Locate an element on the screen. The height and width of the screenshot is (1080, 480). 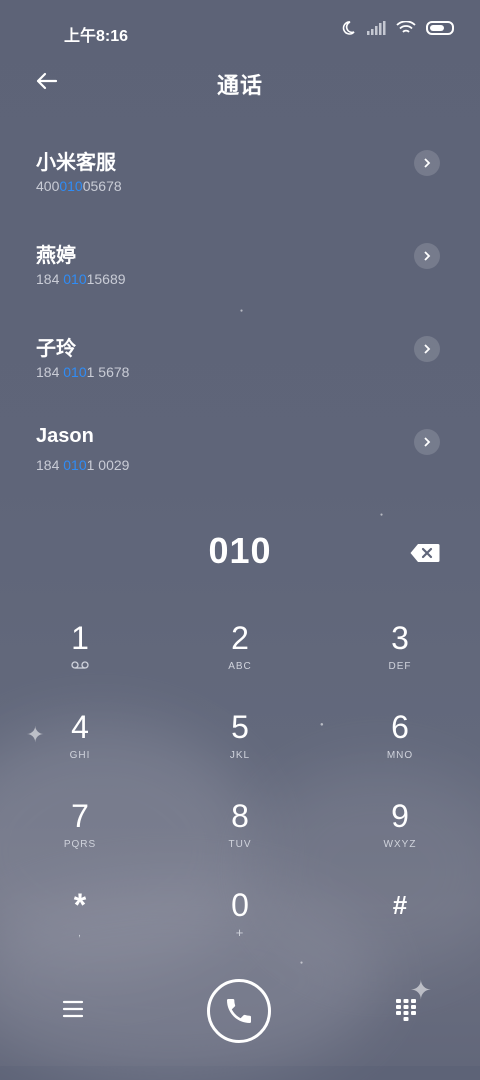
contact-number: 184 0101 5678 is located at coordinates (83, 372).